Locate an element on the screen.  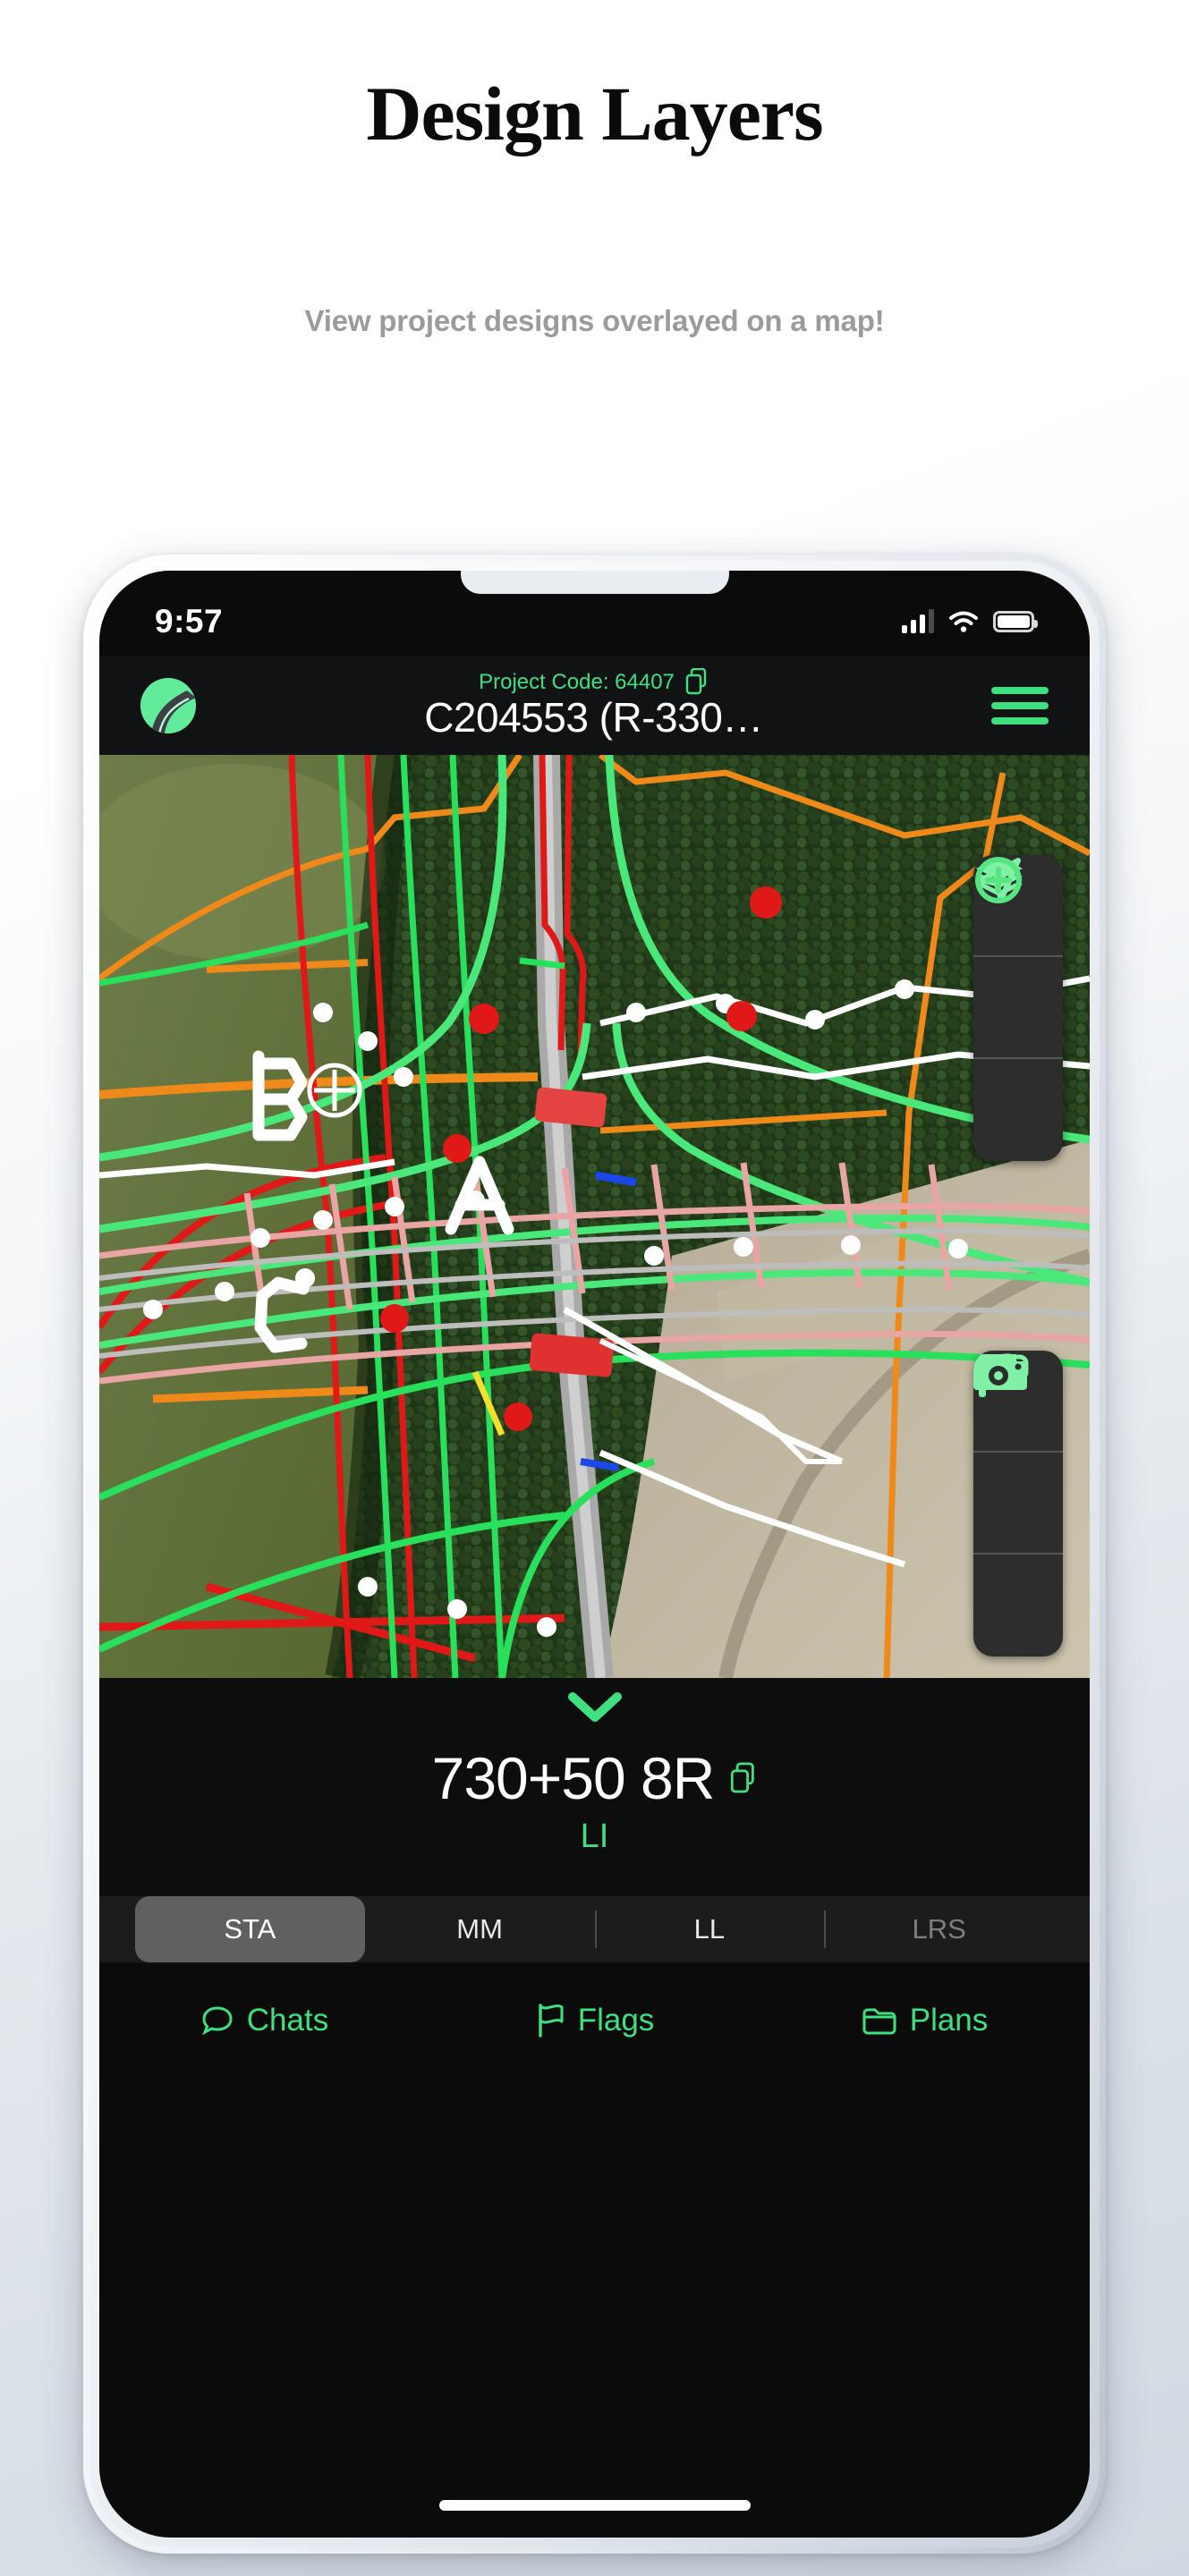
nav-label-plans: Plans is located at coordinates (949, 2020).